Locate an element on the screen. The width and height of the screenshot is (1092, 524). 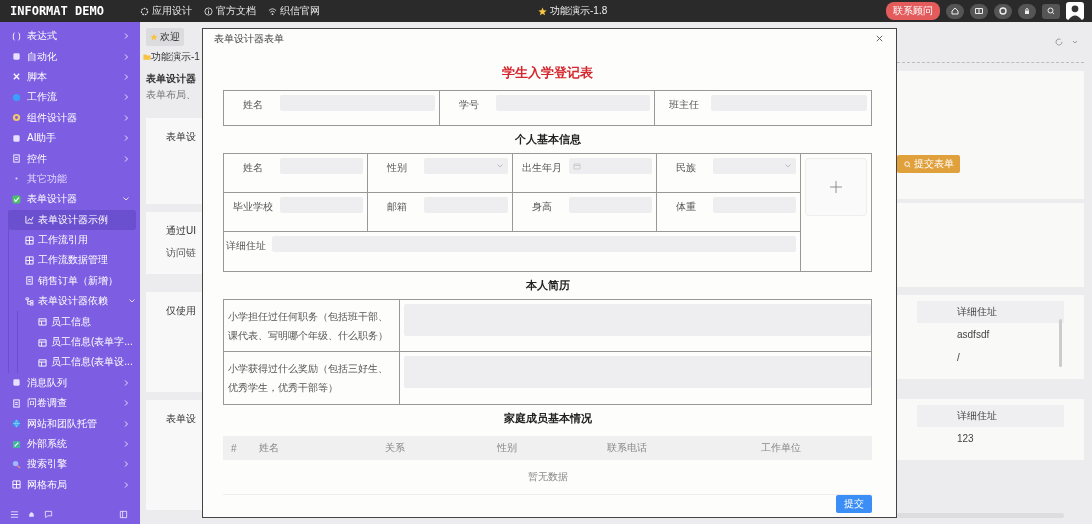
caret-icon is located at coordinates (788, 166).